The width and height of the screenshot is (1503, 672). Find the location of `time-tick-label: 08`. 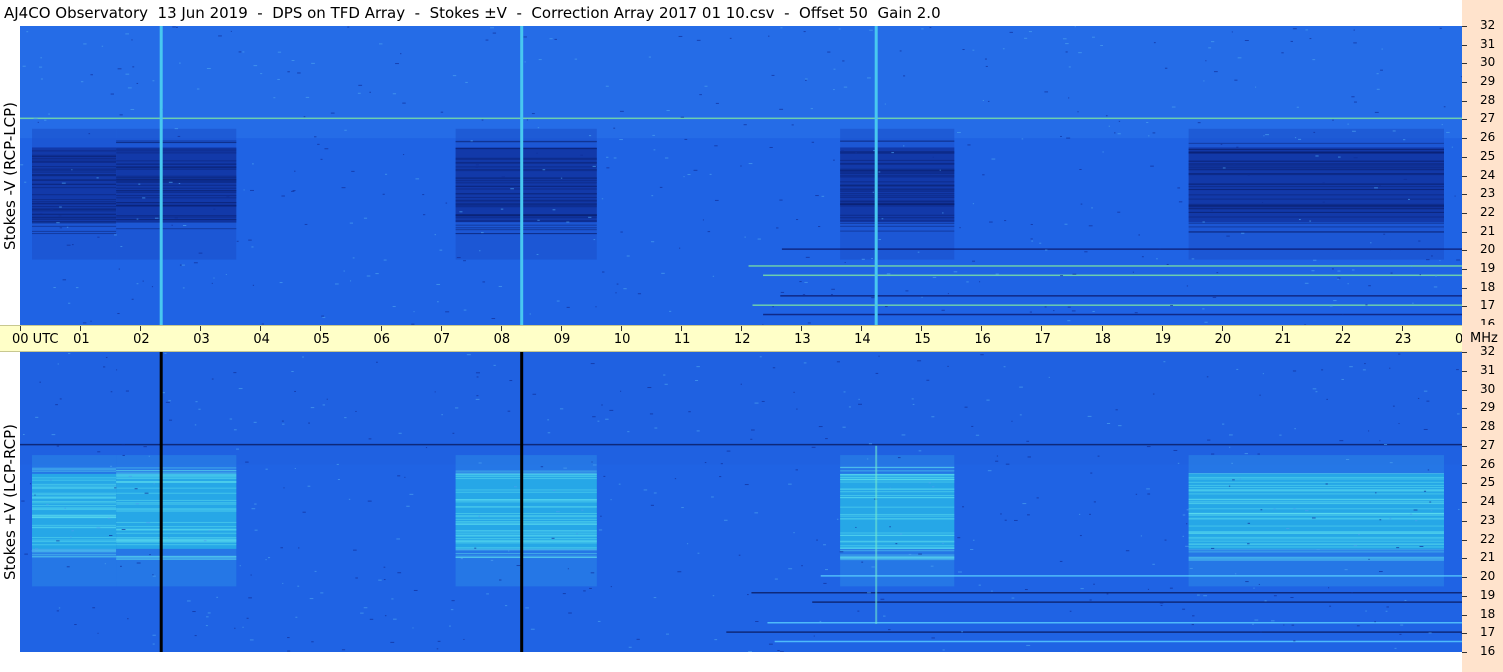

time-tick-label: 08 is located at coordinates (502, 339).